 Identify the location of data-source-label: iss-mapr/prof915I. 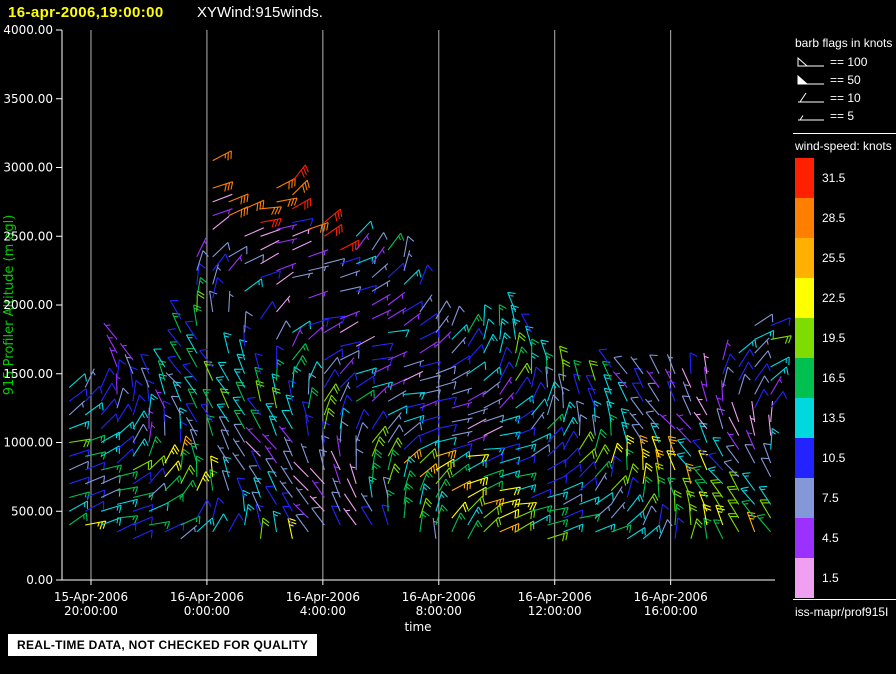
(842, 612).